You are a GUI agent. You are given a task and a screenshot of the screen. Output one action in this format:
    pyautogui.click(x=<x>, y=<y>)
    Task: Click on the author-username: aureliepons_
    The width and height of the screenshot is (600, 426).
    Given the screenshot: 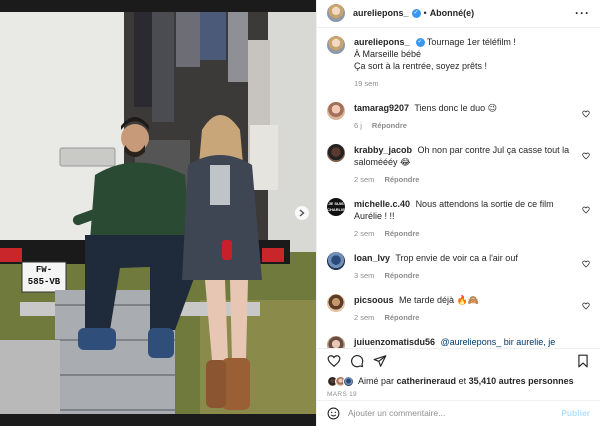 What is the action you would take?
    pyautogui.click(x=381, y=13)
    